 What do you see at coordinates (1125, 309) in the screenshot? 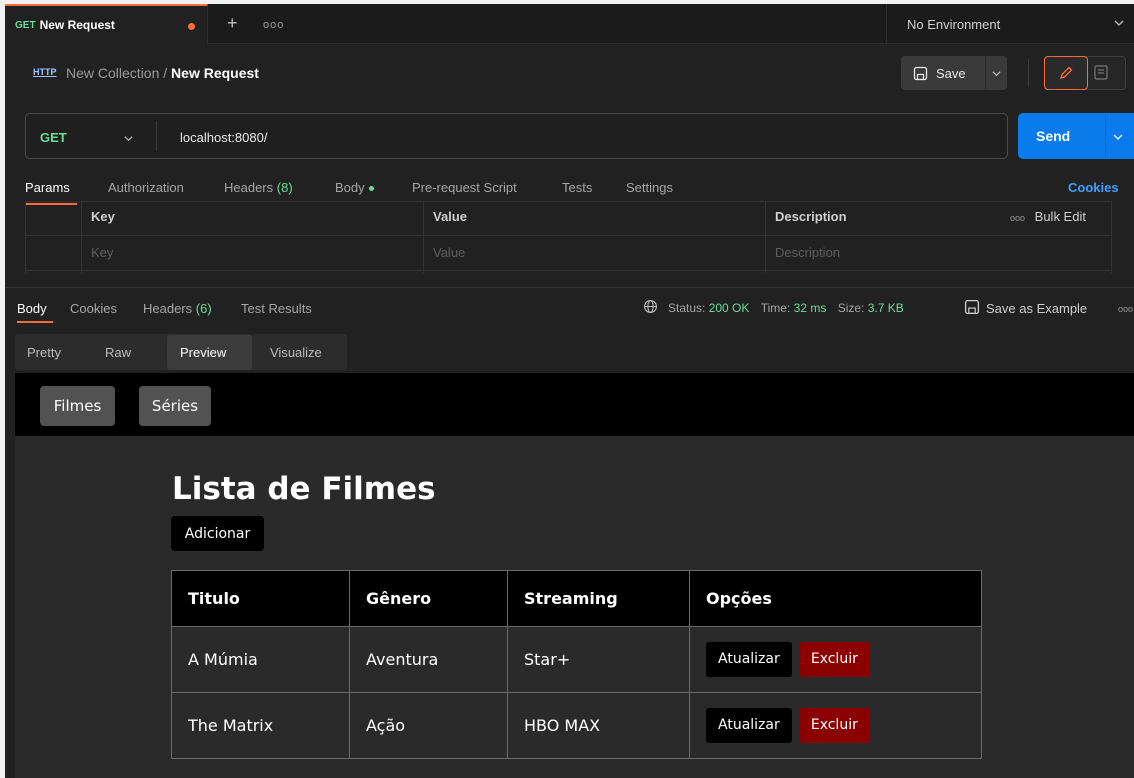
I see `response-more-icon: ooo` at bounding box center [1125, 309].